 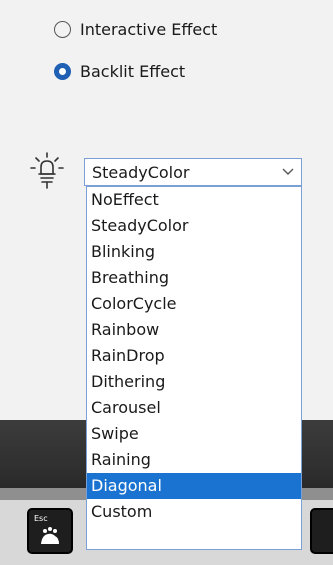 What do you see at coordinates (149, 29) in the screenshot?
I see `interactive-effect-label: Interactive Effect` at bounding box center [149, 29].